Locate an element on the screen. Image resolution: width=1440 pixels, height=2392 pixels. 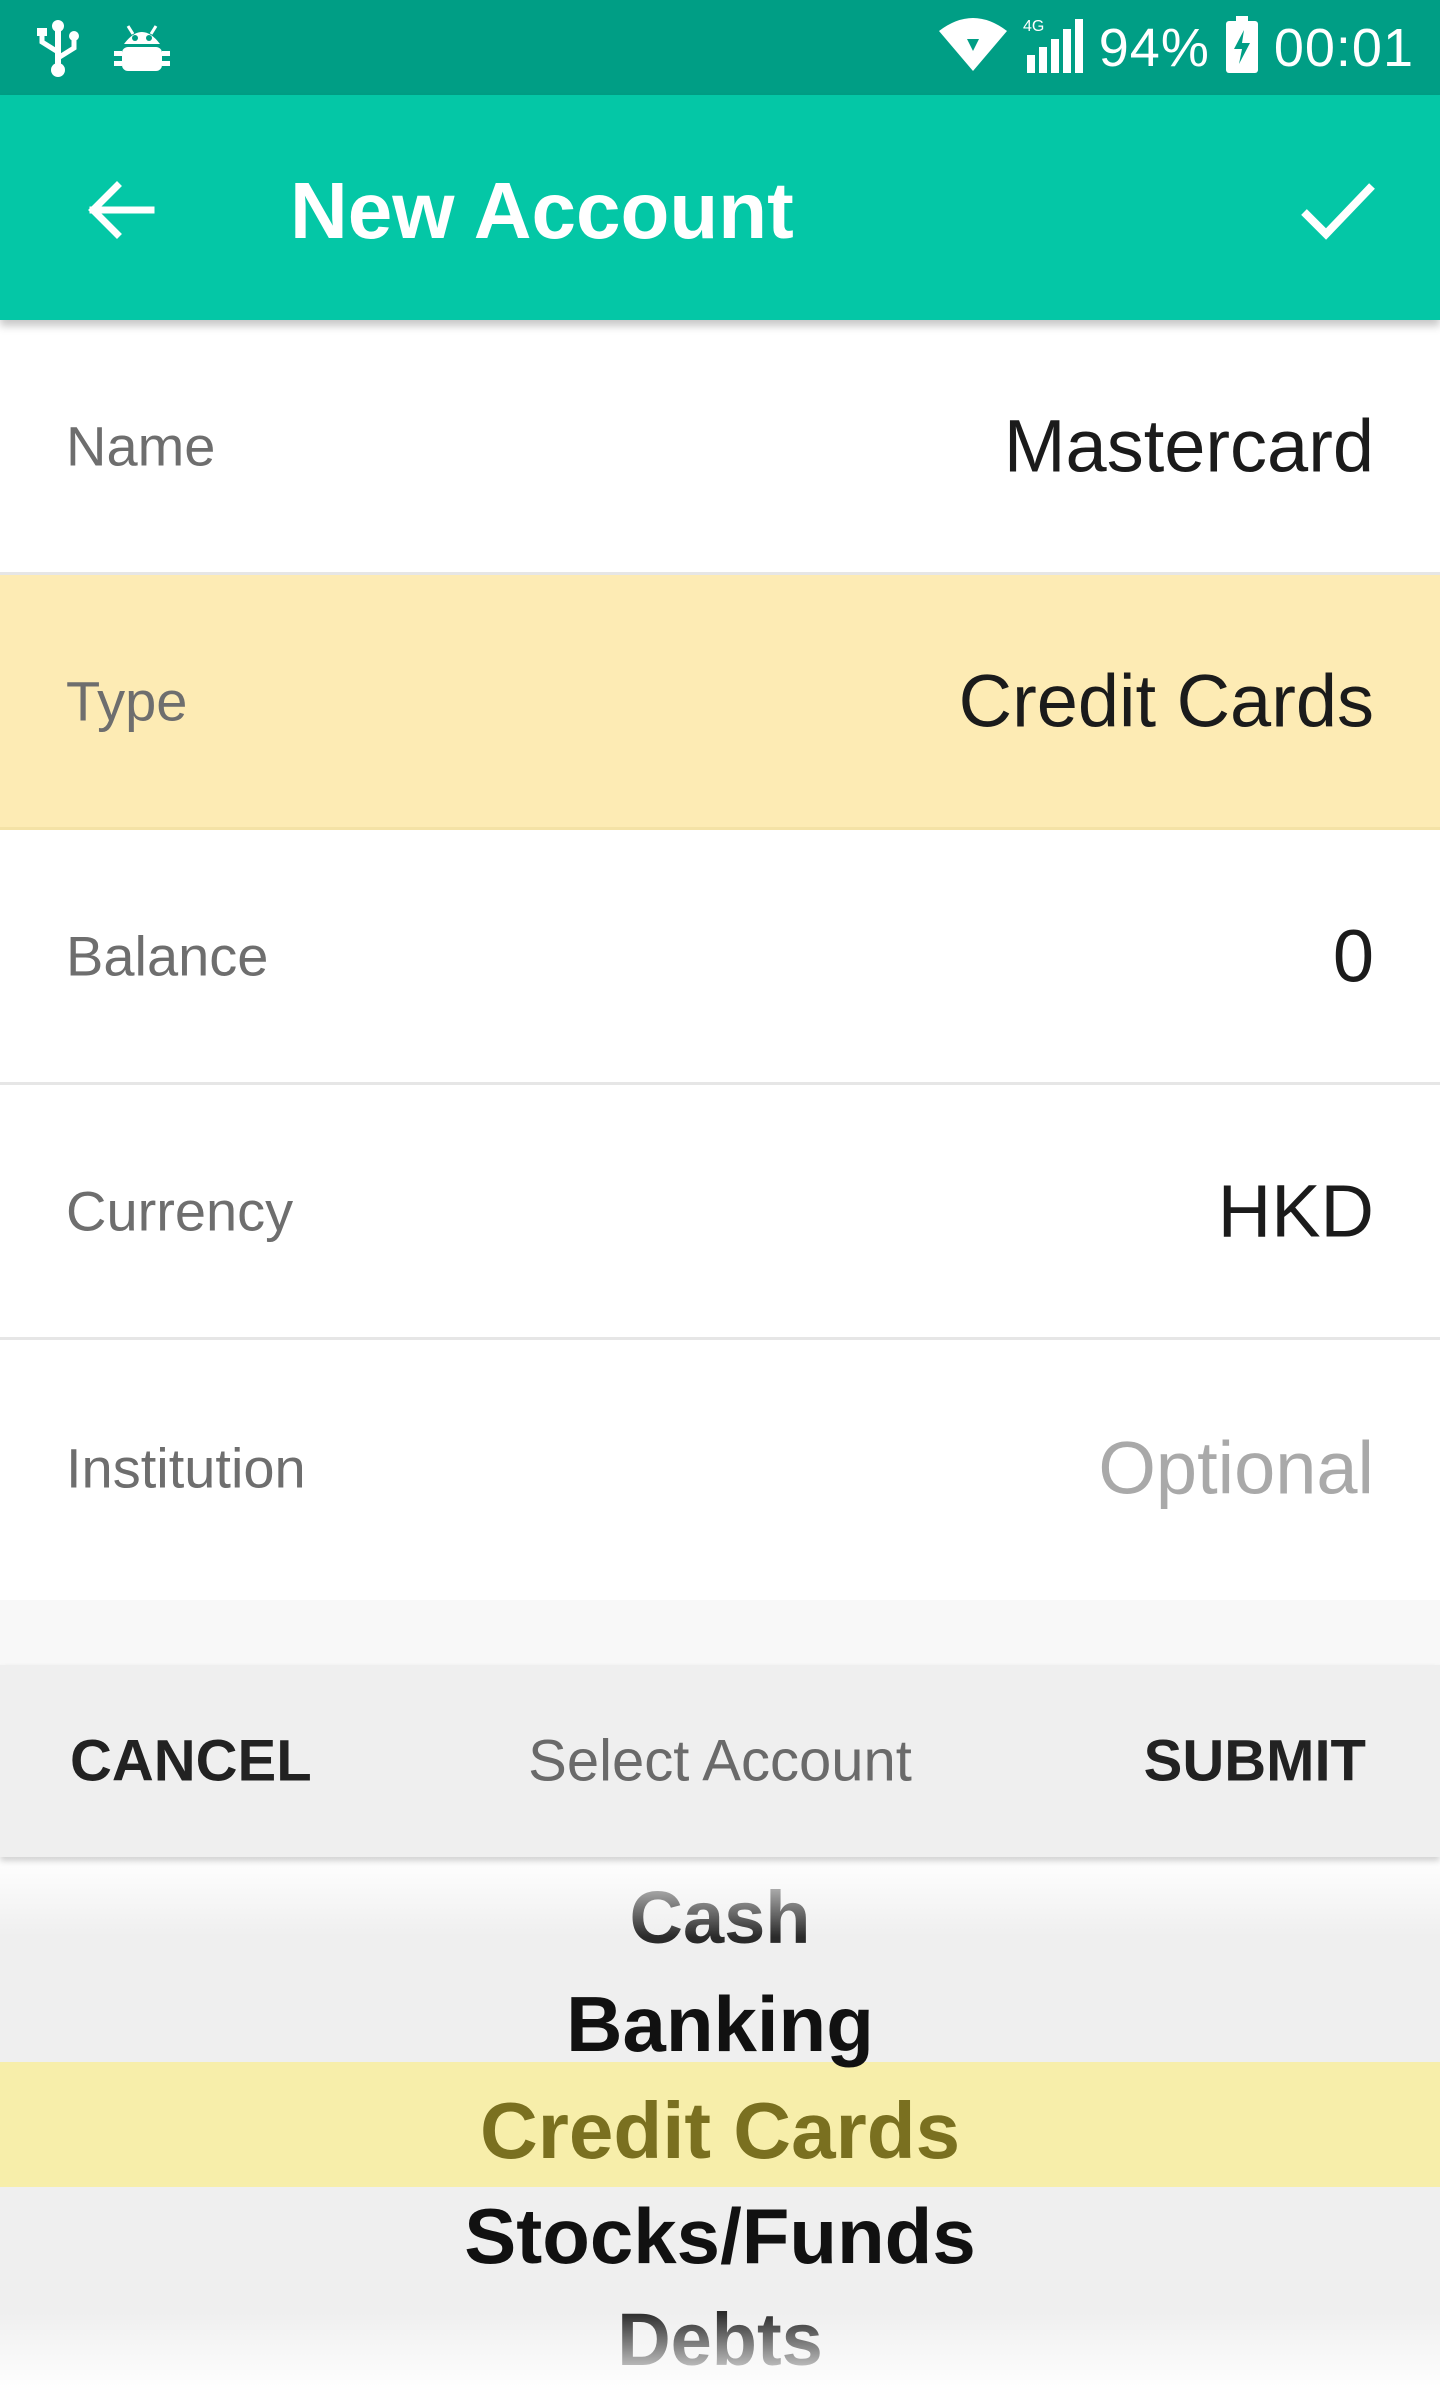
picker-toolbar: CANCEL Select Account SUBMIT is located at coordinates (720, 1761).